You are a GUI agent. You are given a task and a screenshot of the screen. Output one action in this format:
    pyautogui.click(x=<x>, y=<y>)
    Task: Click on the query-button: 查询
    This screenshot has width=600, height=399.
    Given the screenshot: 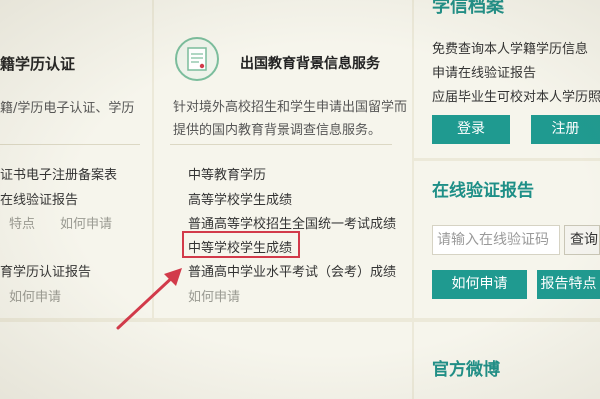 What is the action you would take?
    pyautogui.click(x=582, y=240)
    